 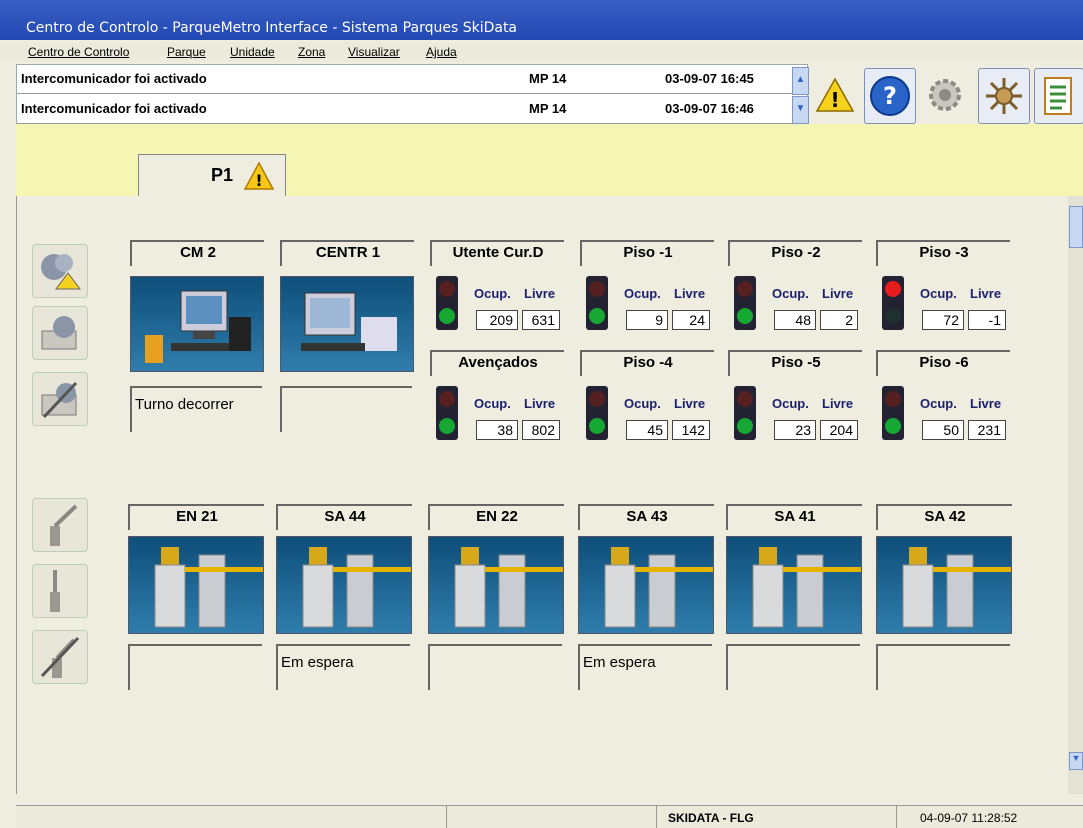 I want to click on tab-label: P1, so click(x=222, y=175).